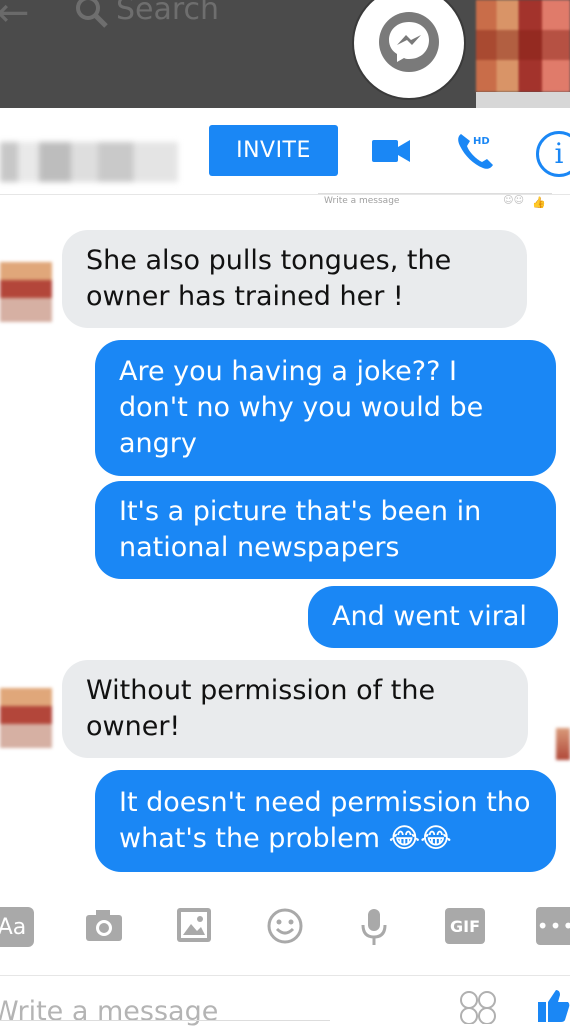  I want to click on outgoing-message: And went viral, so click(433, 617).